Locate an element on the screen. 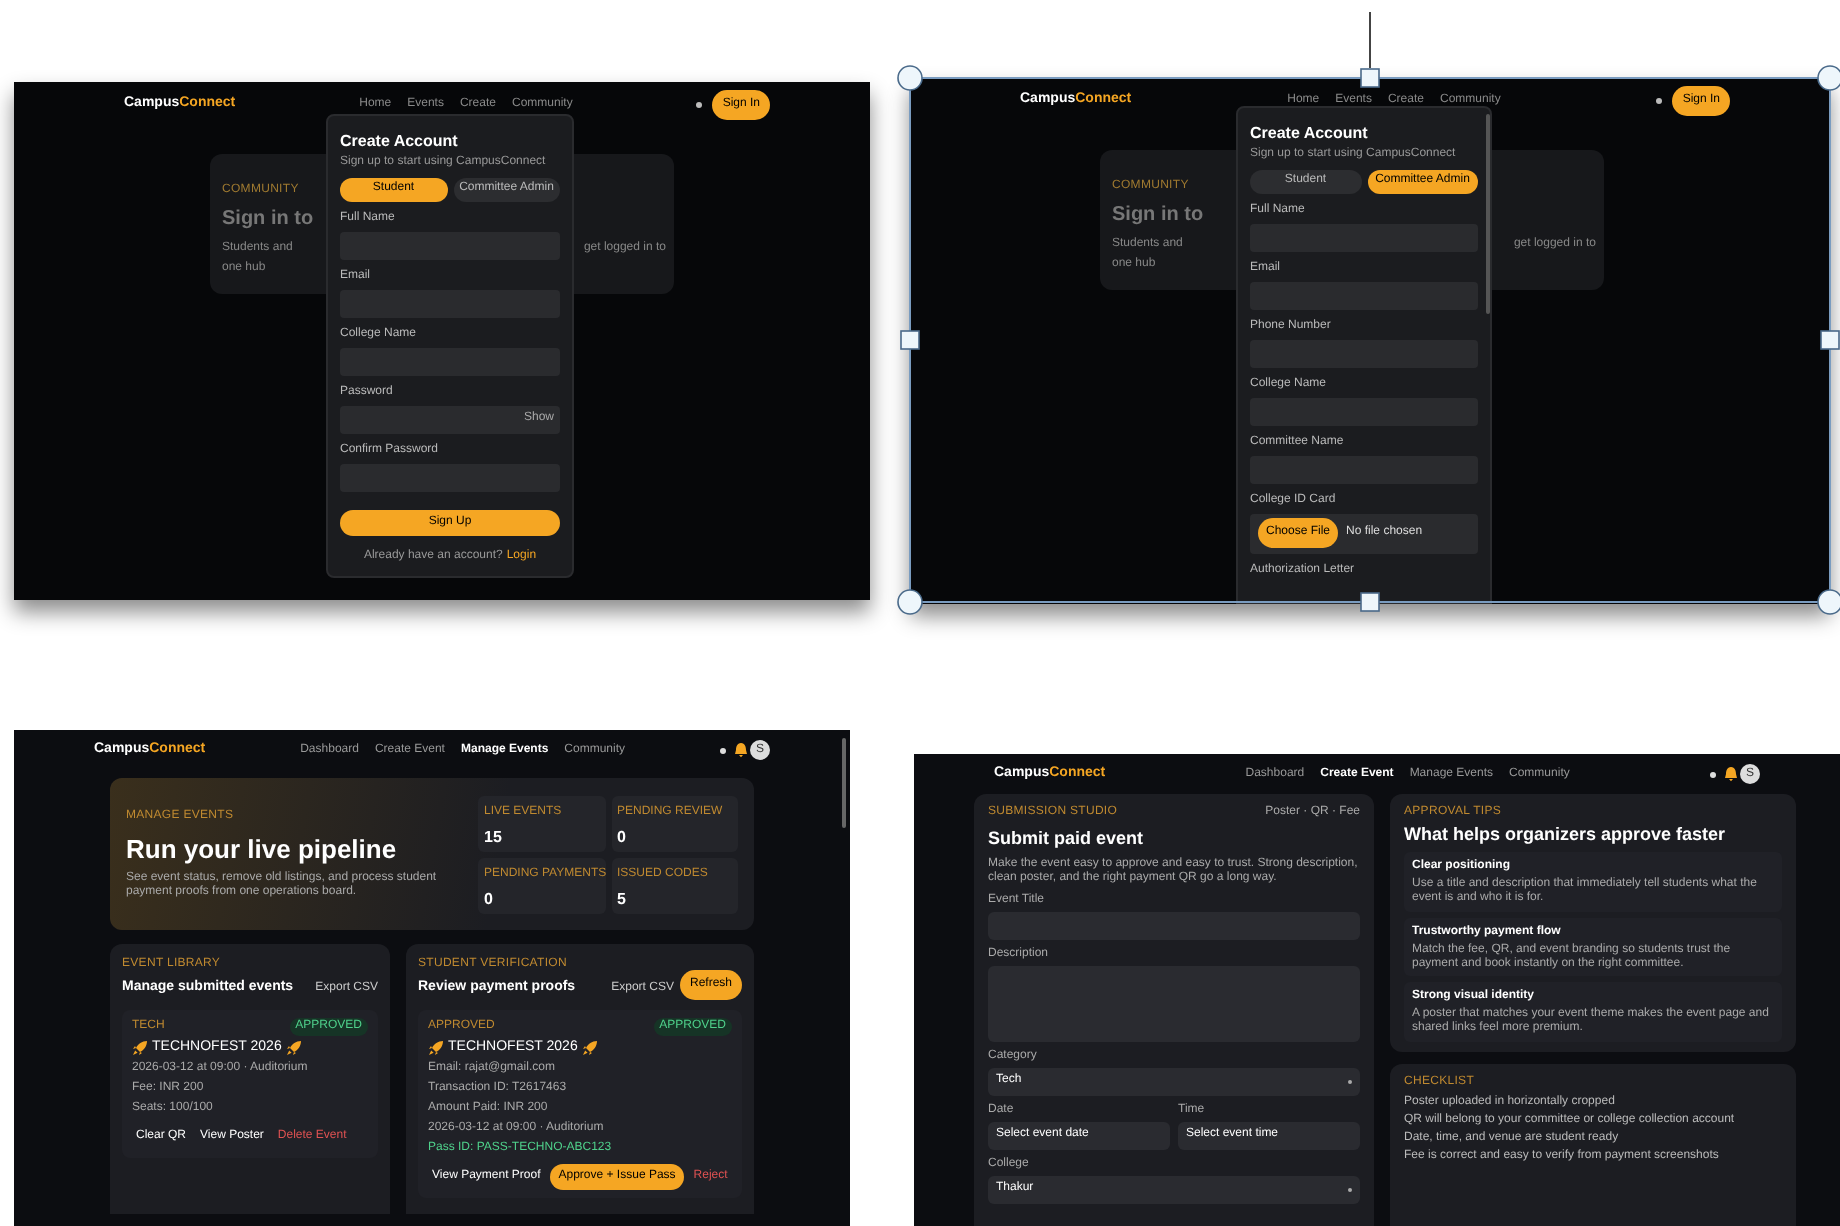  hero-title: Run your live pipeline is located at coordinates (262, 849).